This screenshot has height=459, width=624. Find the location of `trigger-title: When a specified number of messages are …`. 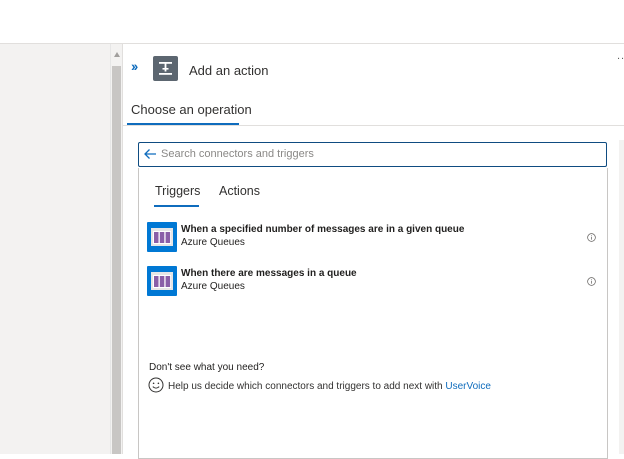

trigger-title: When a specified number of messages are … is located at coordinates (323, 229).